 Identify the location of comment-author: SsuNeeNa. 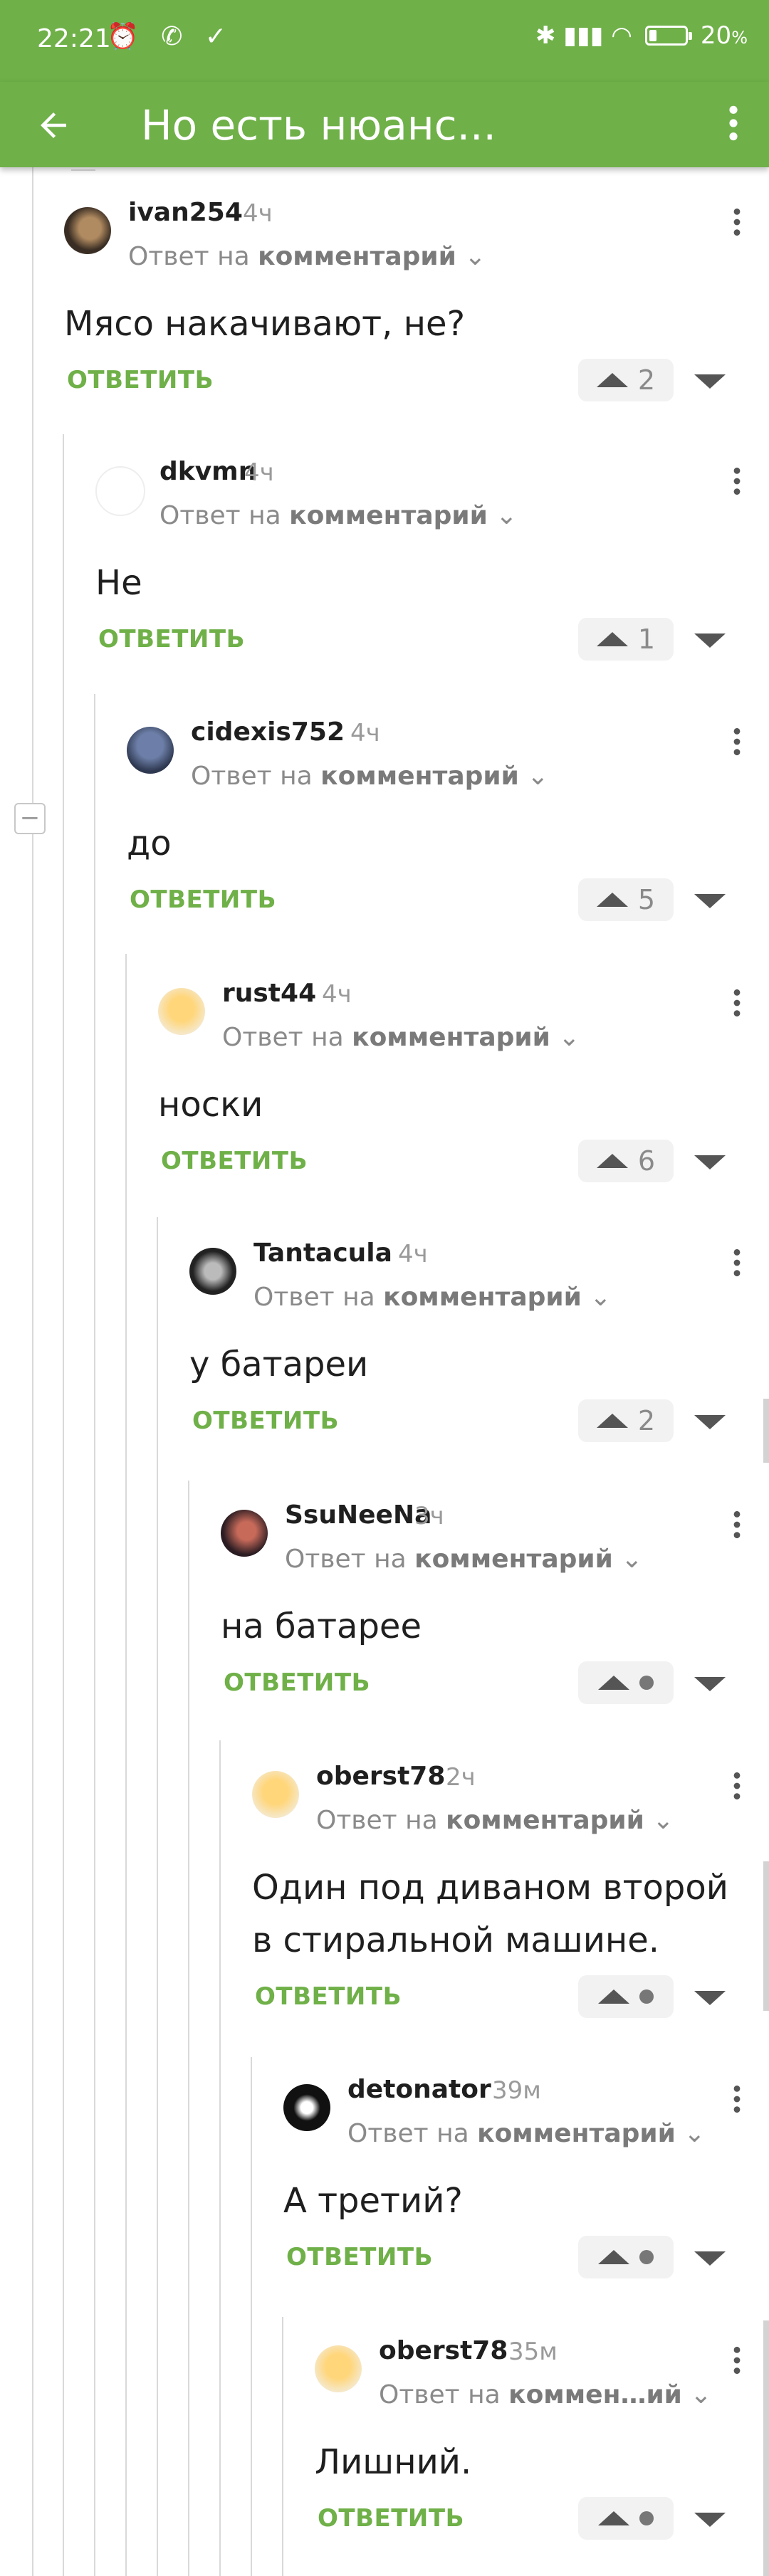
(358, 1515).